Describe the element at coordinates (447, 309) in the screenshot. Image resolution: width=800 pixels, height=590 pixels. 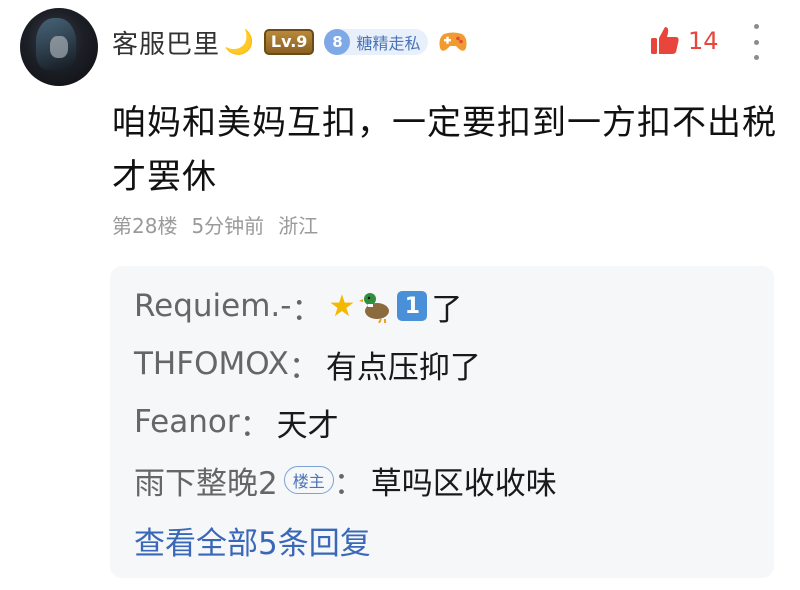
I see `reply-text: 了` at that location.